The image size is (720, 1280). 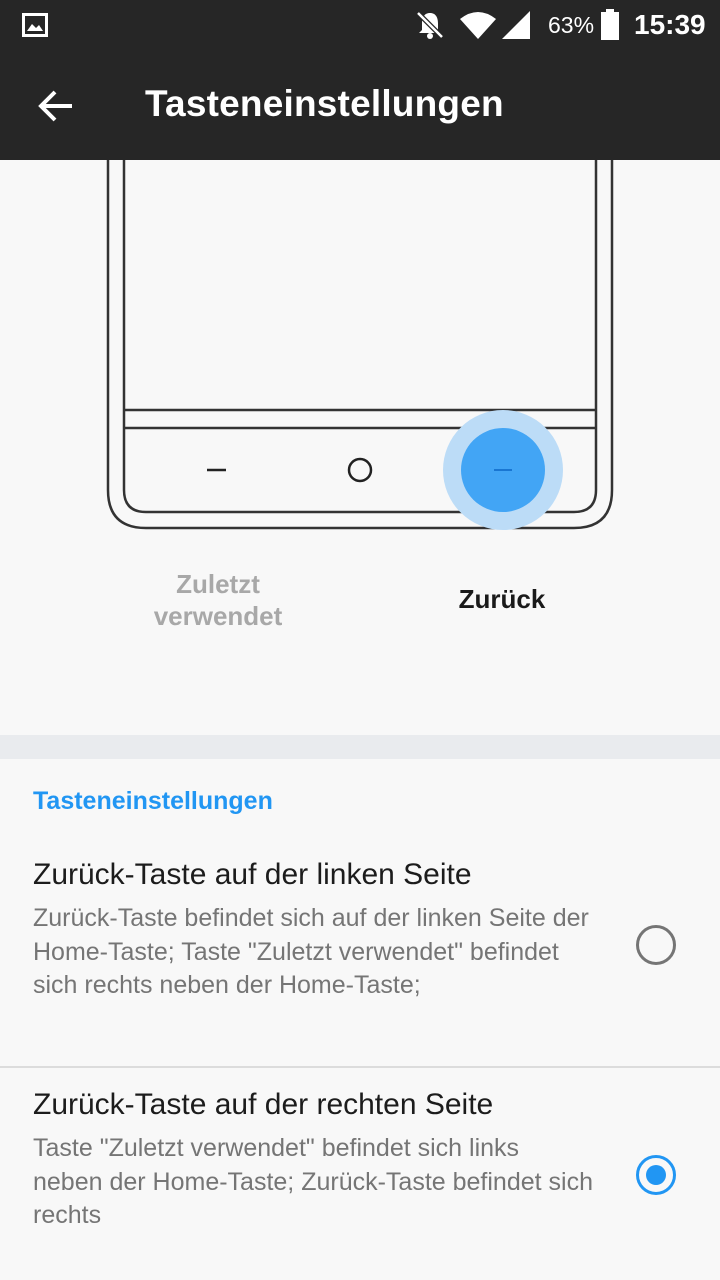 I want to click on status-bar: 63% 15:39, so click(x=360, y=26).